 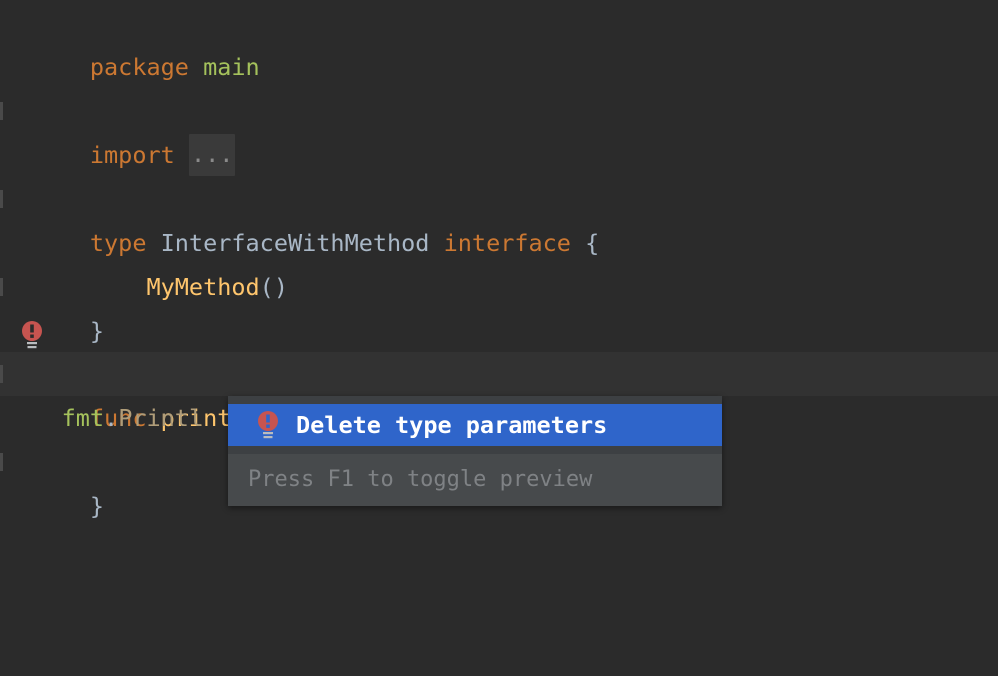 I want to click on code-line-func-decl: func printInt[](i int) {, so click(x=499, y=396).